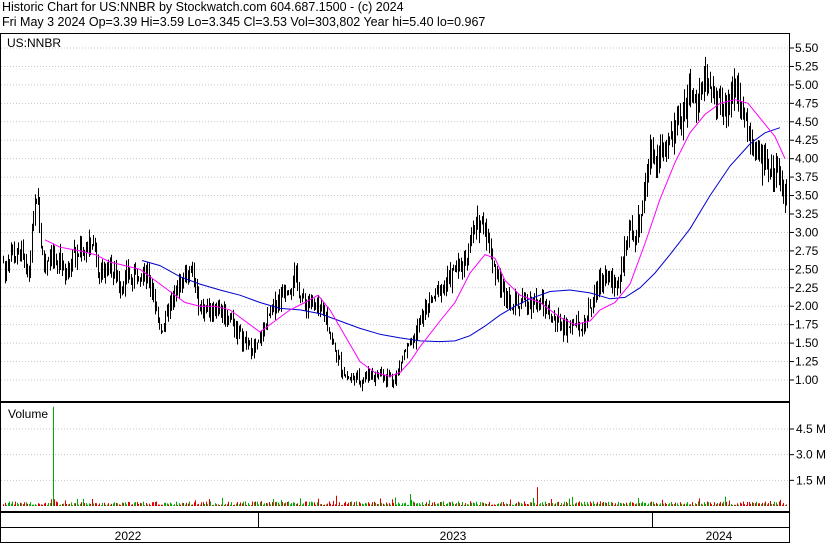 This screenshot has height=543, width=830. I want to click on volume-tick-label: 3.0 M, so click(811, 455).